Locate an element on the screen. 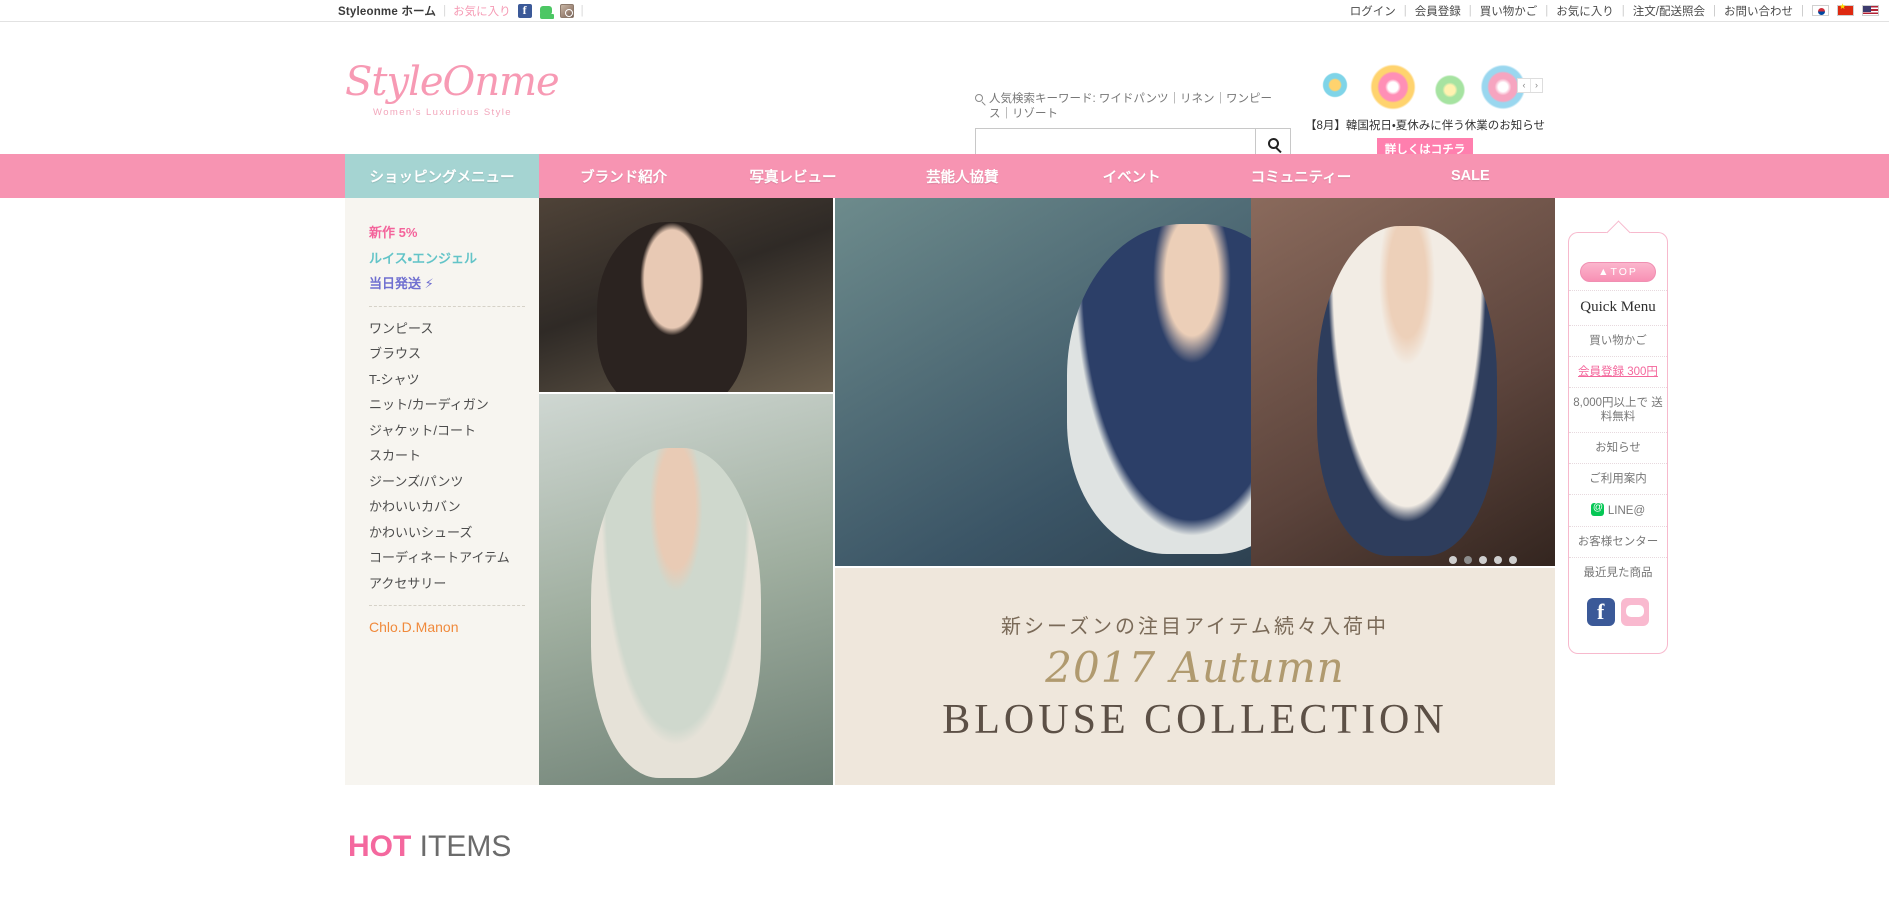 The height and width of the screenshot is (903, 1889). quick-menu-title: Quick Menu is located at coordinates (1618, 307).